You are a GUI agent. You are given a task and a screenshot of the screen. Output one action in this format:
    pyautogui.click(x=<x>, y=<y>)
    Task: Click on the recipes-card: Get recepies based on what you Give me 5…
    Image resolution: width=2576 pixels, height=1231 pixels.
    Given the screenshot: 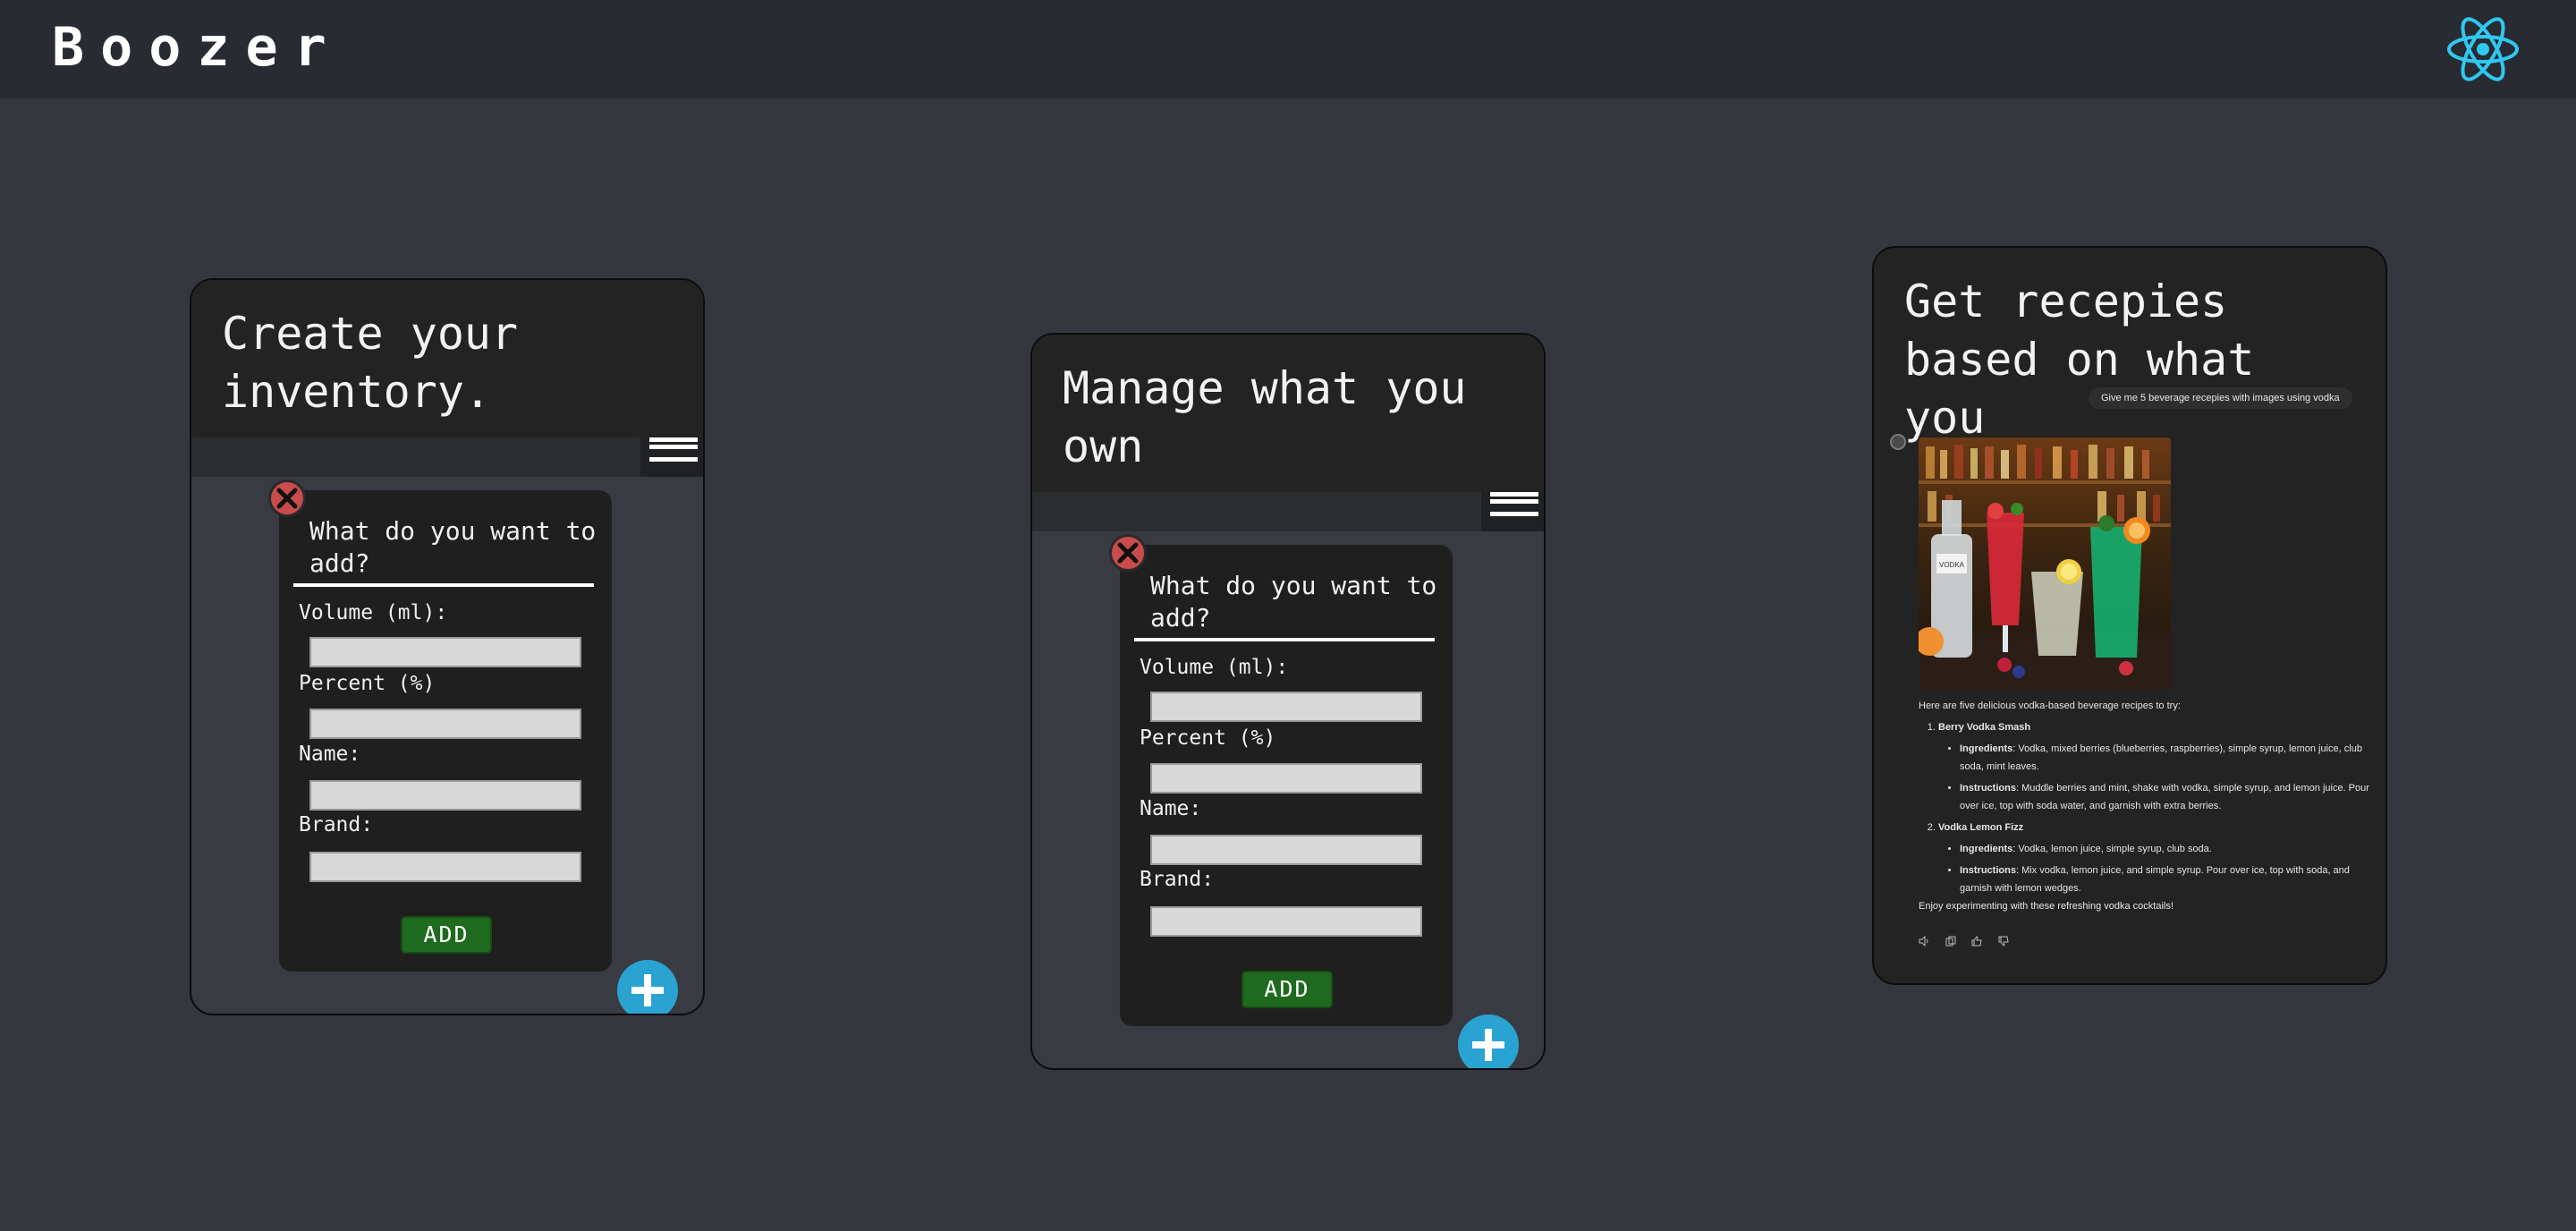 What is the action you would take?
    pyautogui.click(x=2129, y=615)
    